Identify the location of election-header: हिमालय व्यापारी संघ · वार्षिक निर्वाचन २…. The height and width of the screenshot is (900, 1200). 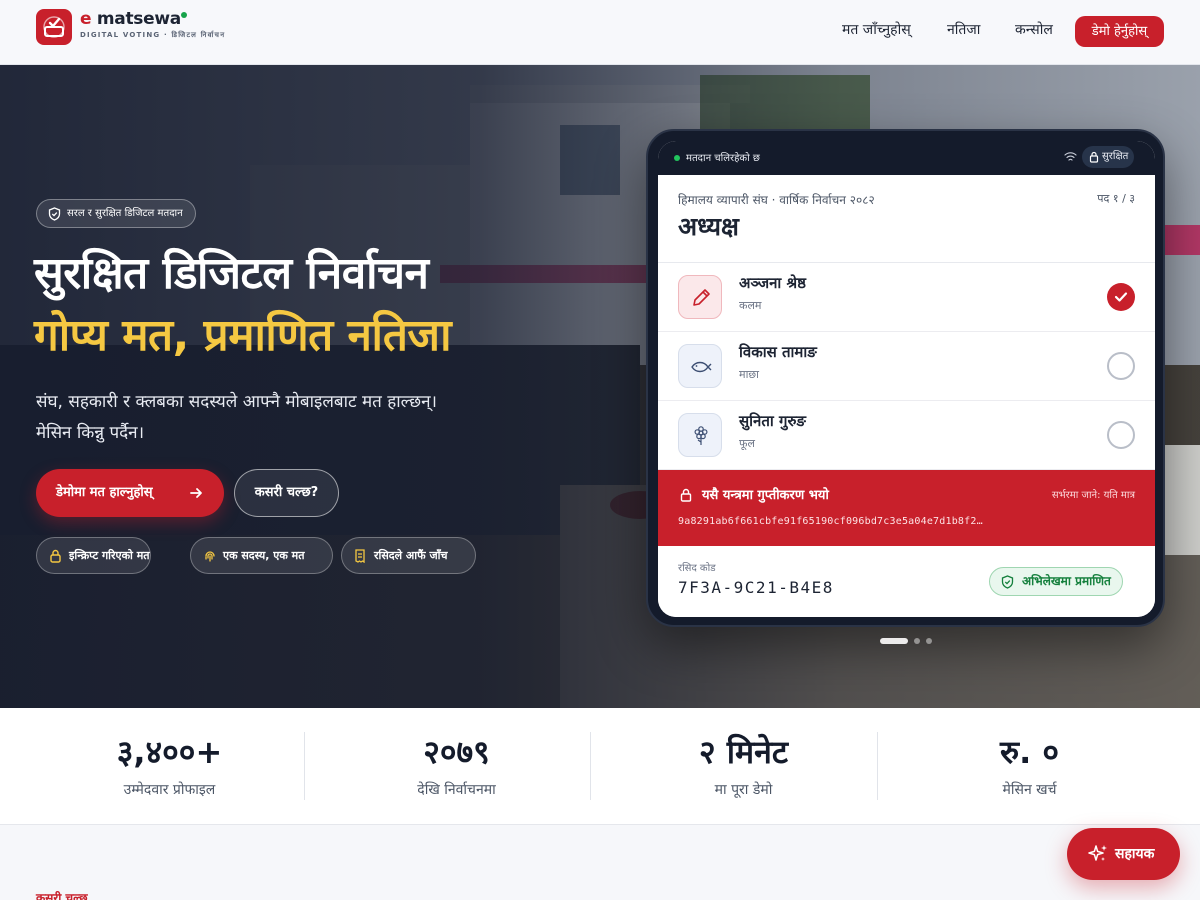
(906, 219).